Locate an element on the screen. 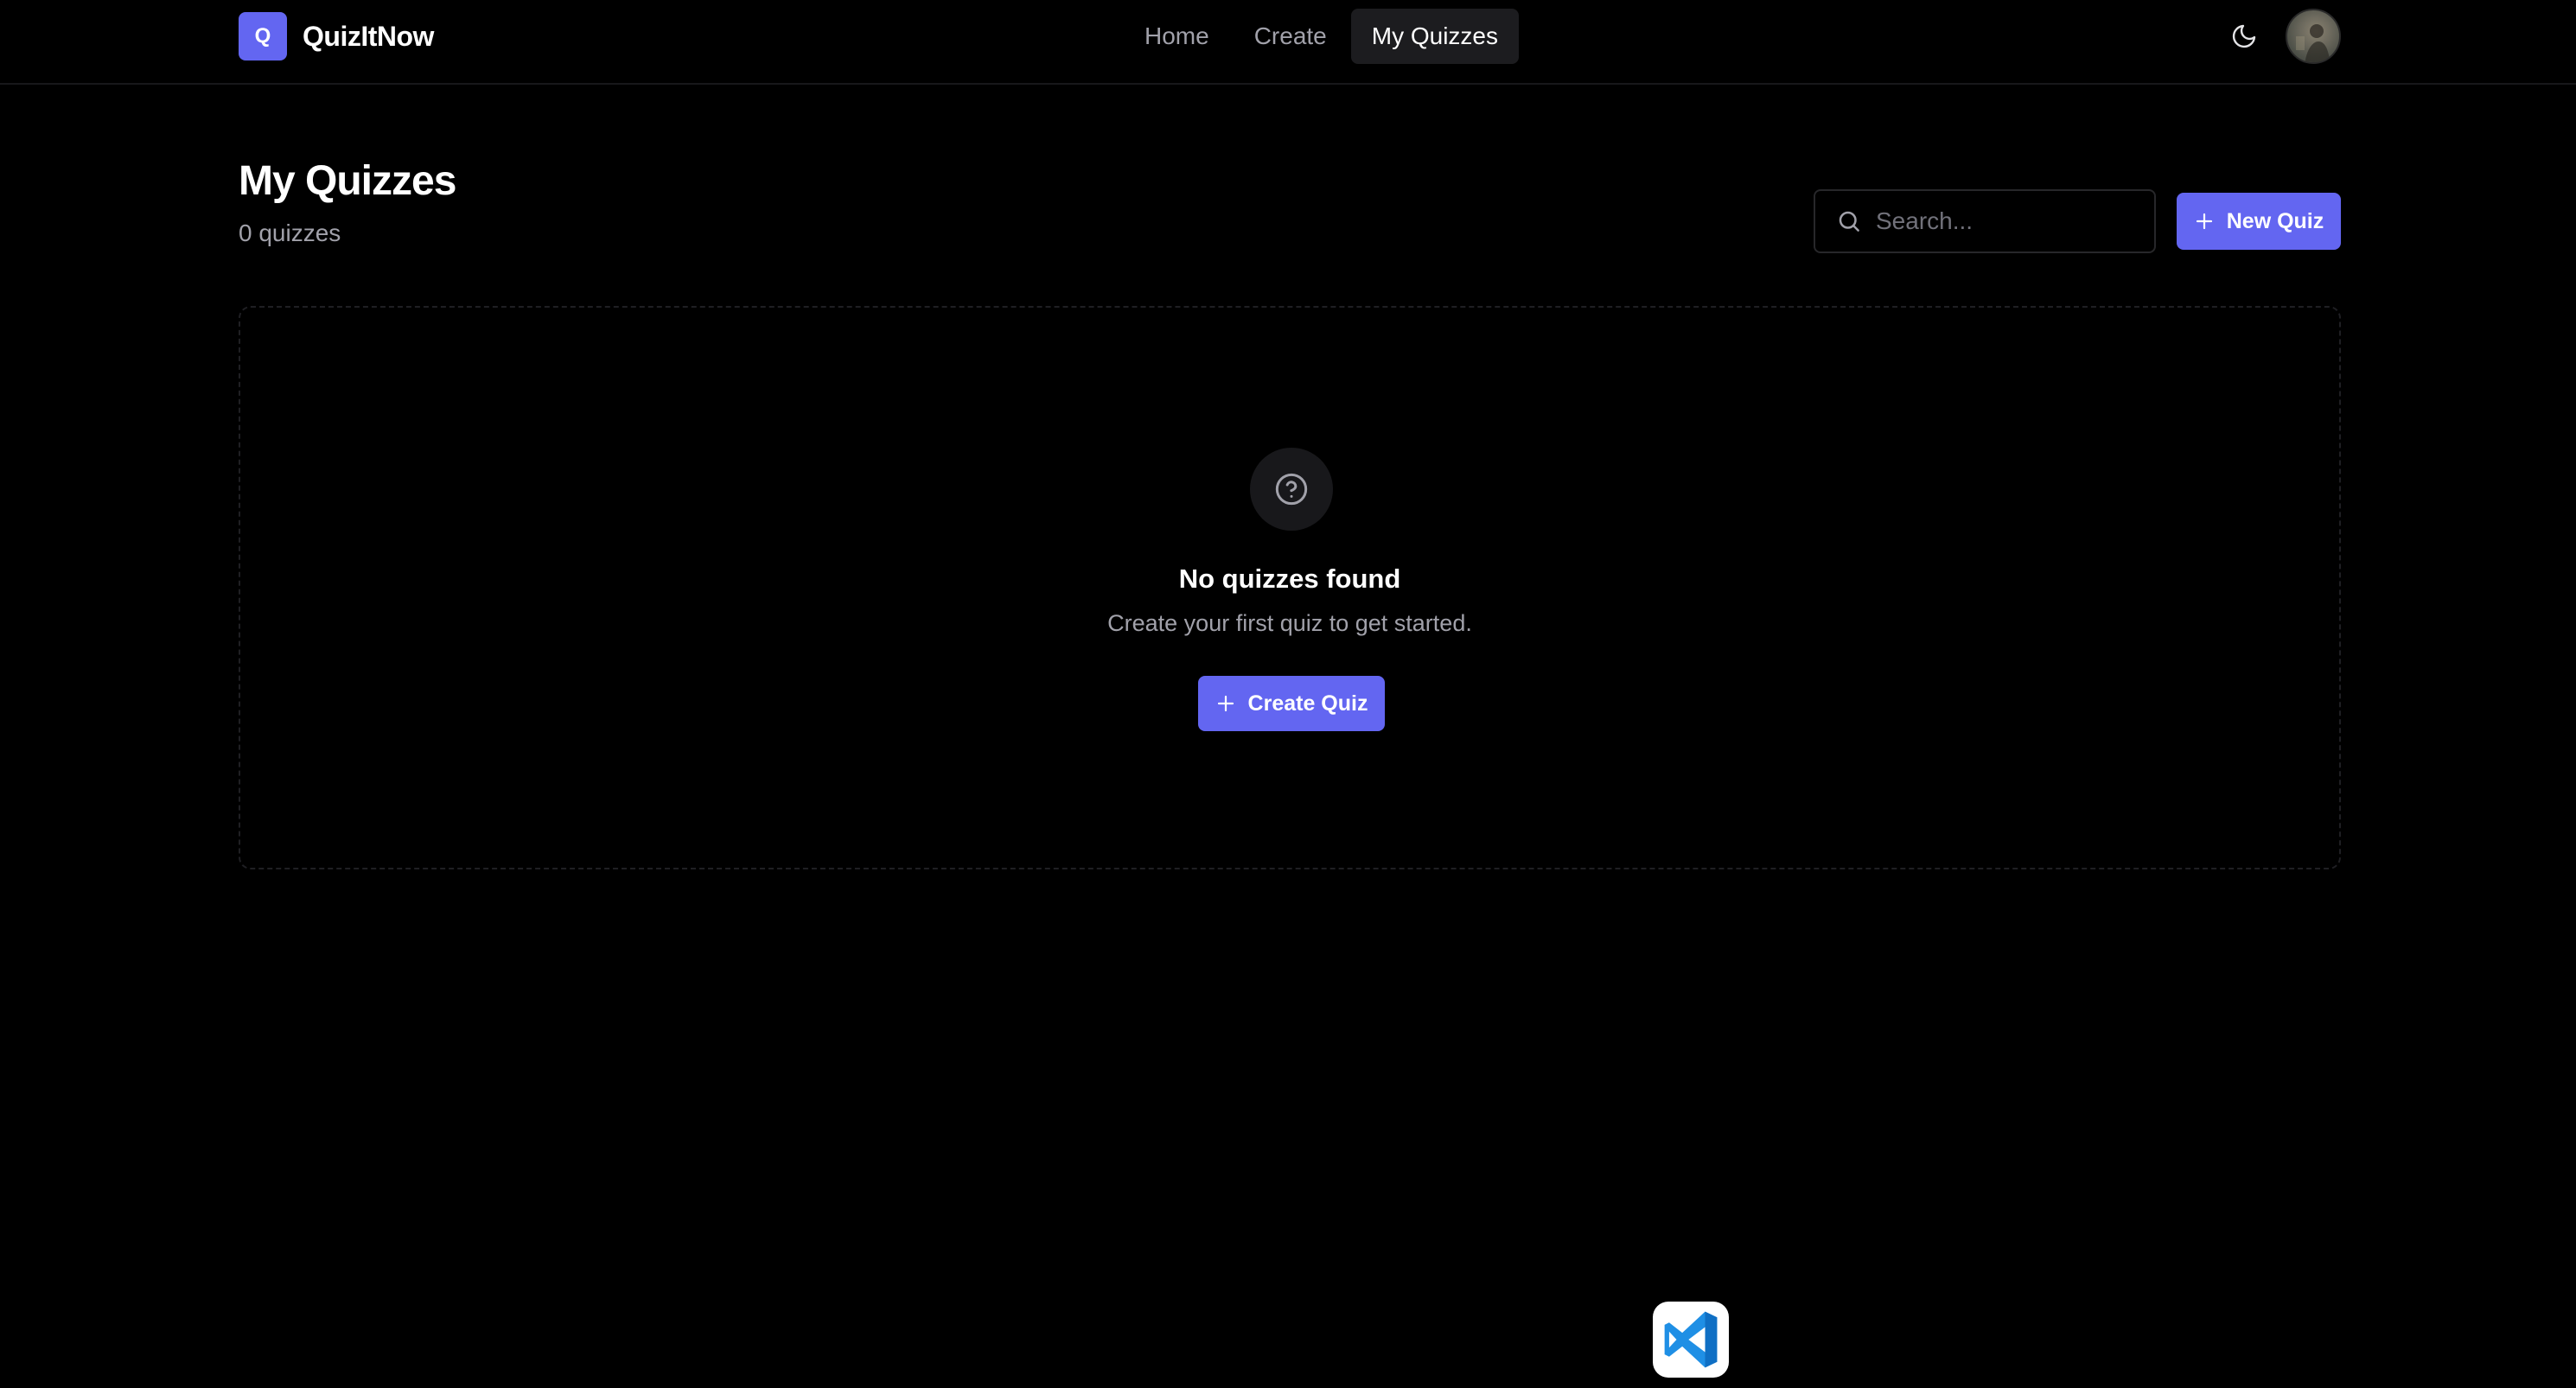 This screenshot has width=2576, height=1388. new-quiz-label: New Quiz is located at coordinates (2275, 220).